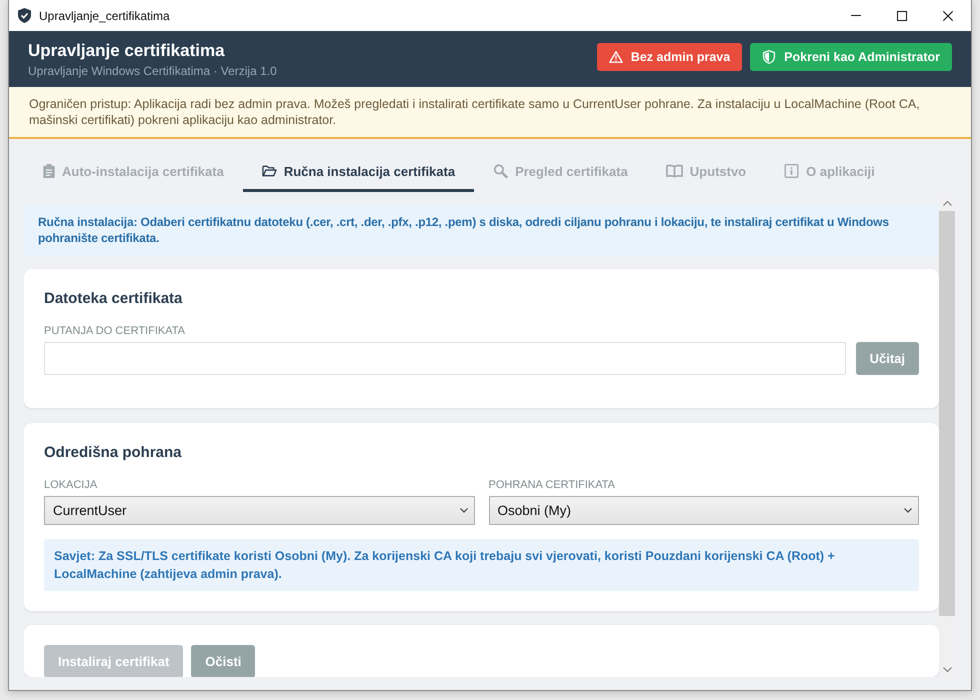 The height and width of the screenshot is (700, 980). Describe the element at coordinates (856, 15) in the screenshot. I see `minimize-icon` at that location.